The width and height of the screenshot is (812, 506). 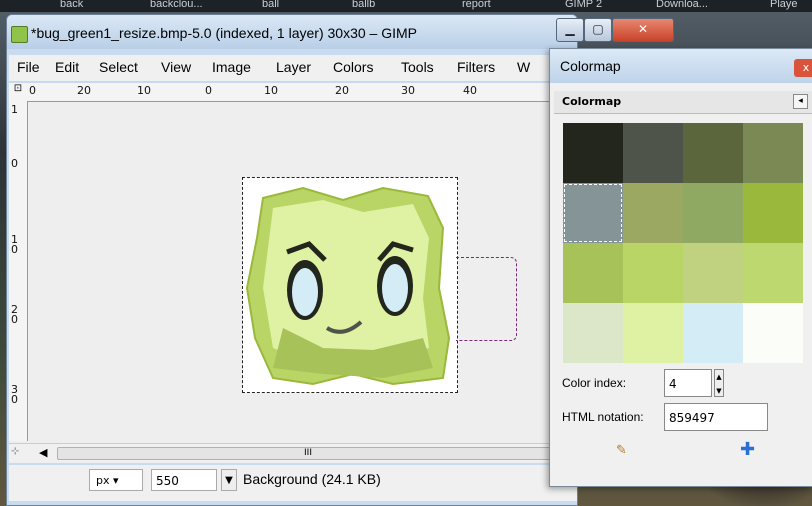 What do you see at coordinates (683, 102) in the screenshot?
I see `colormap-tab-header: Colormap ◂` at bounding box center [683, 102].